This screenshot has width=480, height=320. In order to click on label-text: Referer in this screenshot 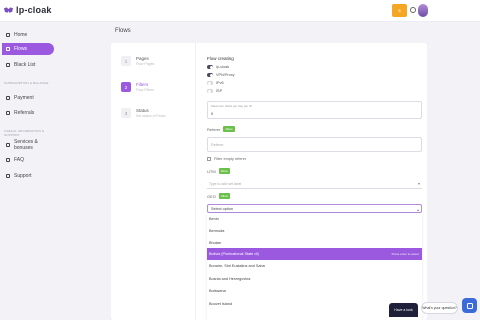, I will do `click(214, 129)`.